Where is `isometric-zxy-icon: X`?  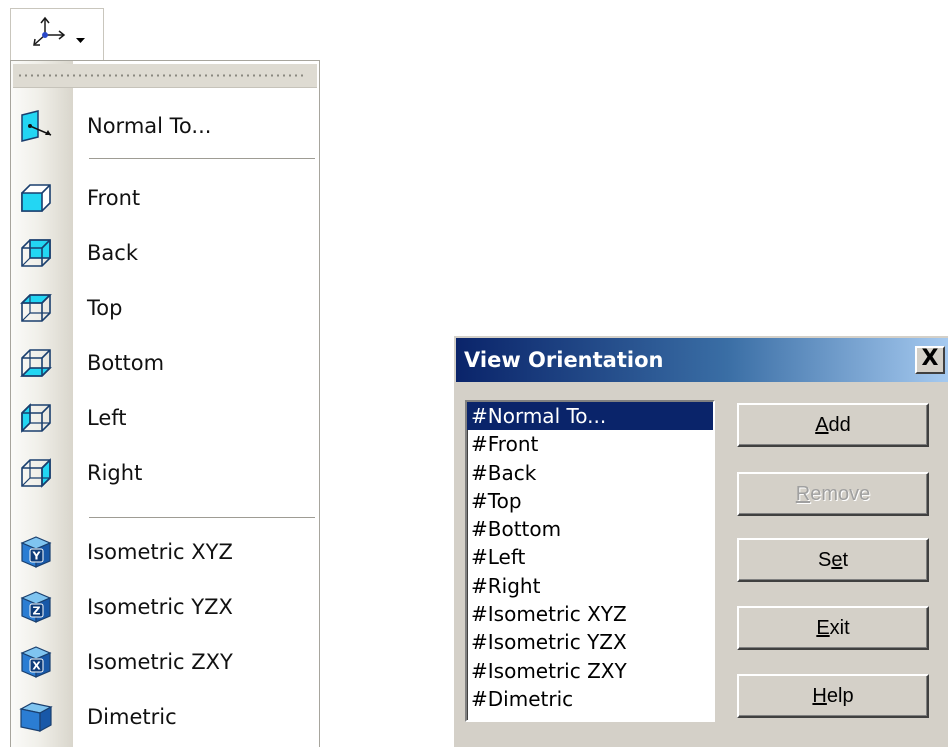
isometric-zxy-icon: X is located at coordinates (36, 662).